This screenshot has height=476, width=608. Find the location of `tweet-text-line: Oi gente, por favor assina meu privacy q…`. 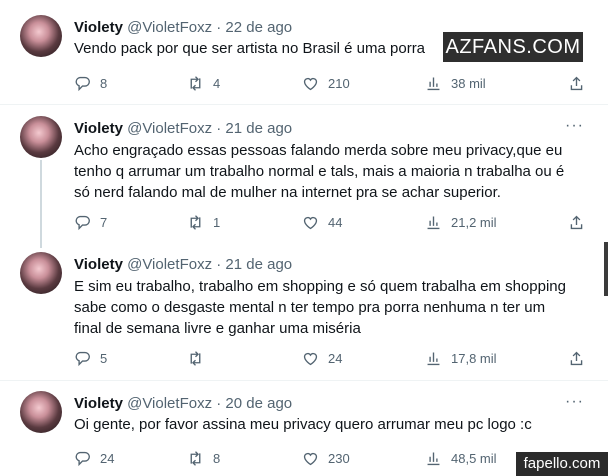

tweet-text-line: Oi gente, por favor assina meu privacy q… is located at coordinates (303, 424).